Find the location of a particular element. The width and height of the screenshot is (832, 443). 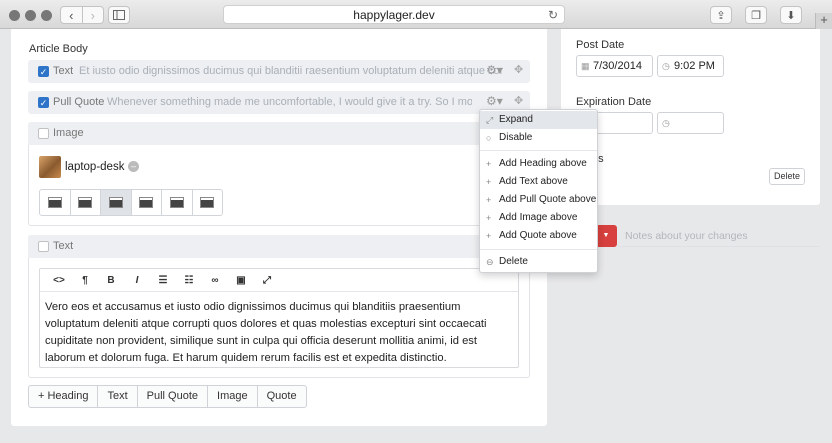

article-body-label: Article Body is located at coordinates (58, 49).